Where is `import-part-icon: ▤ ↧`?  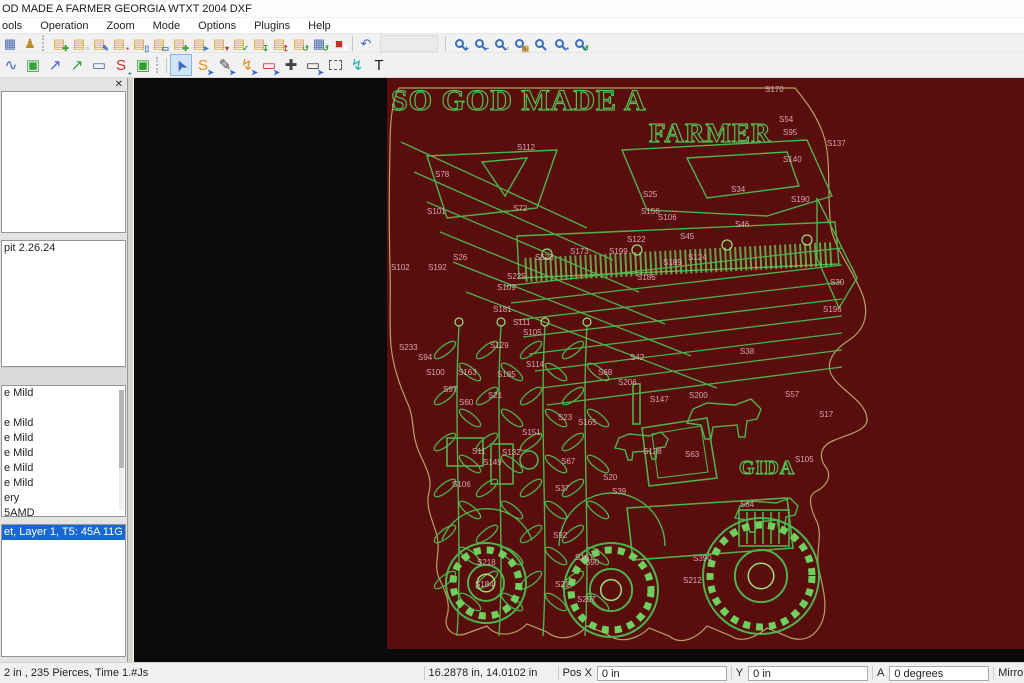
import-part-icon: ▤ ↧ is located at coordinates (259, 44).